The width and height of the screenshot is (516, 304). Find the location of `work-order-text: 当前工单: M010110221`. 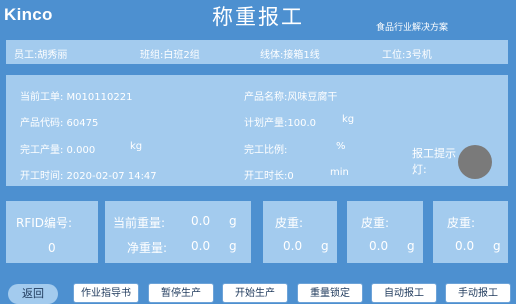

work-order-text: 当前工单: M010110221 is located at coordinates (76, 97).